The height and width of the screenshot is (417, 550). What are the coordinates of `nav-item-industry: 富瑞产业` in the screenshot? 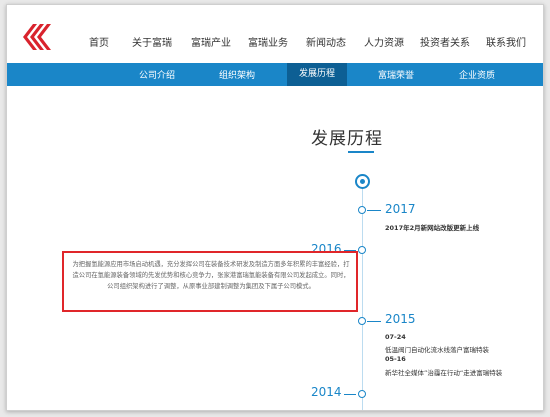 It's located at (211, 41).